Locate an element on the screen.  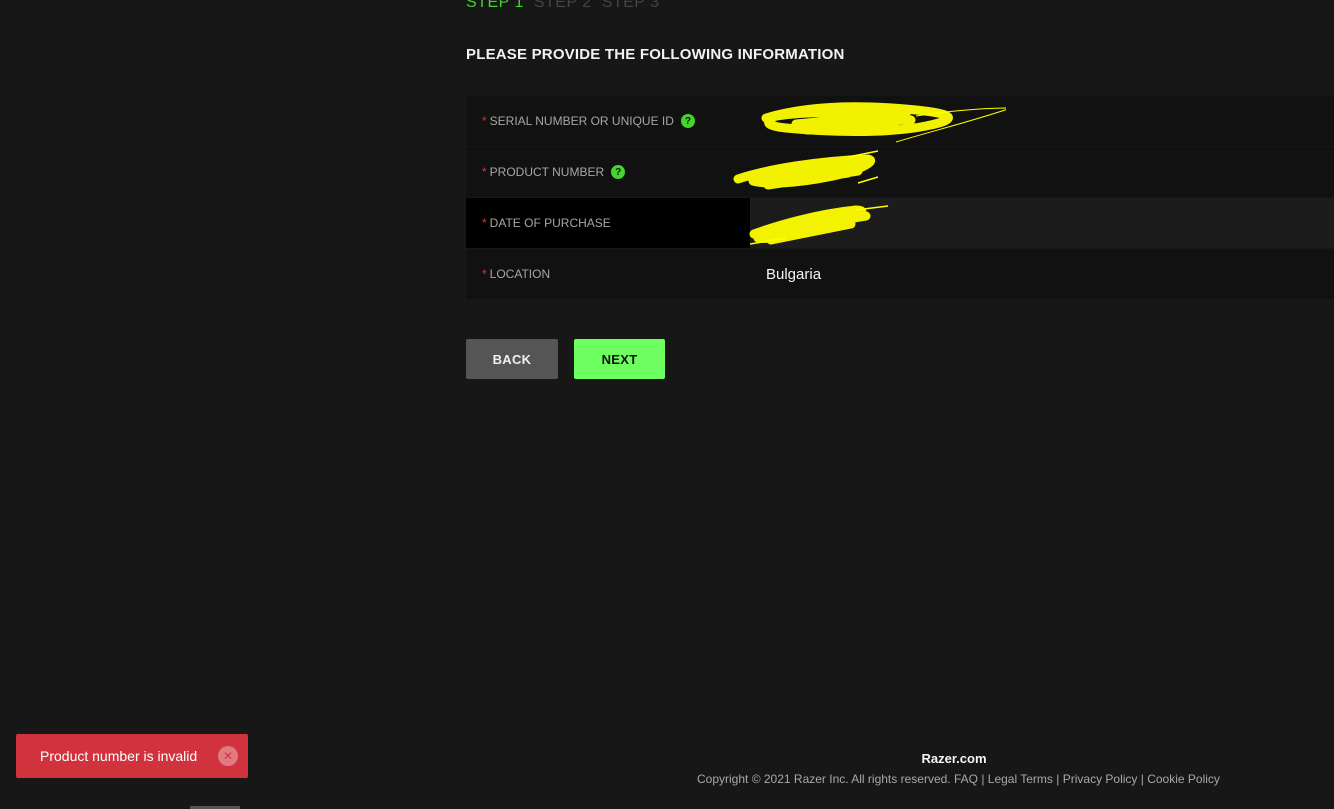
date-of-purchase-label: DATE OF PURCHASE is located at coordinates (550, 223).